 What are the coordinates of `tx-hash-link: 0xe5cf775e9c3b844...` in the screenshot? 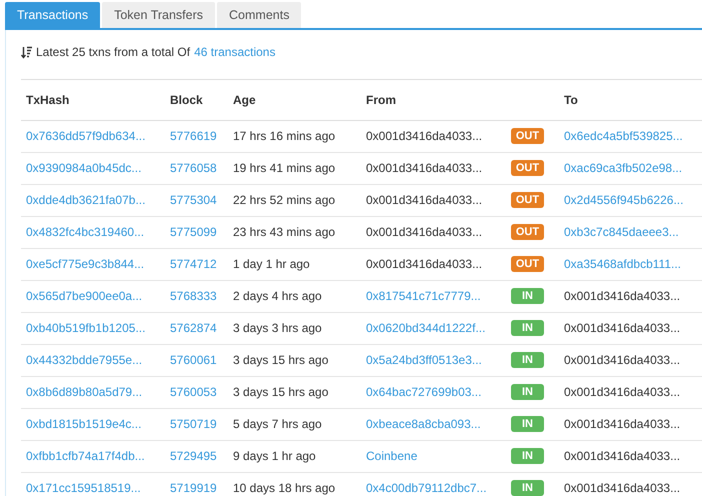 It's located at (85, 264).